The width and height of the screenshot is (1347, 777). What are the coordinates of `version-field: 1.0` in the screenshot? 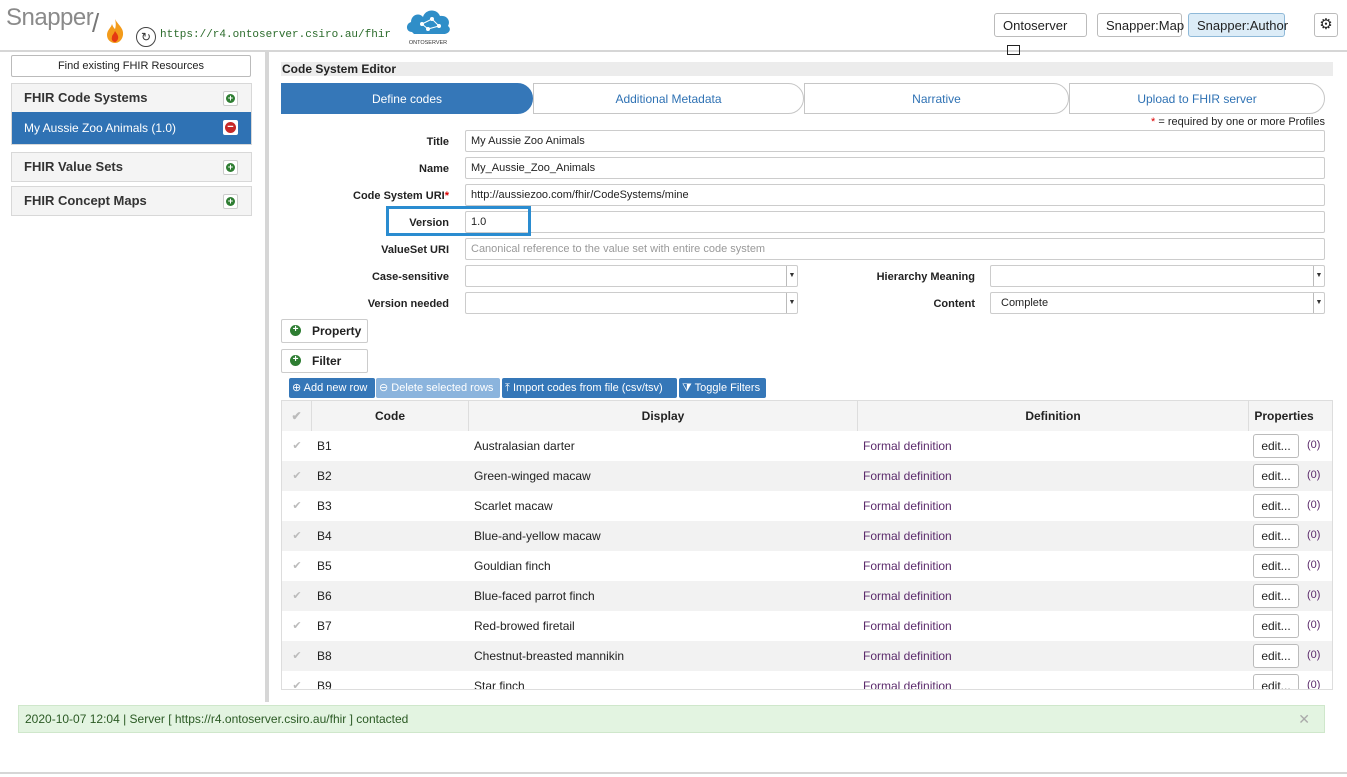 It's located at (895, 222).